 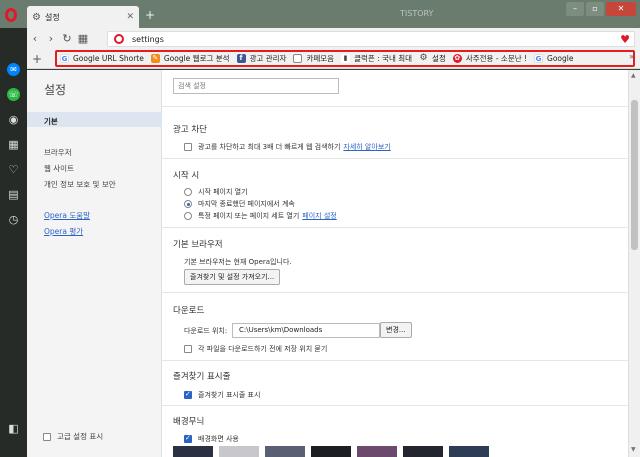 I want to click on reload-button: ↻, so click(x=67, y=38).